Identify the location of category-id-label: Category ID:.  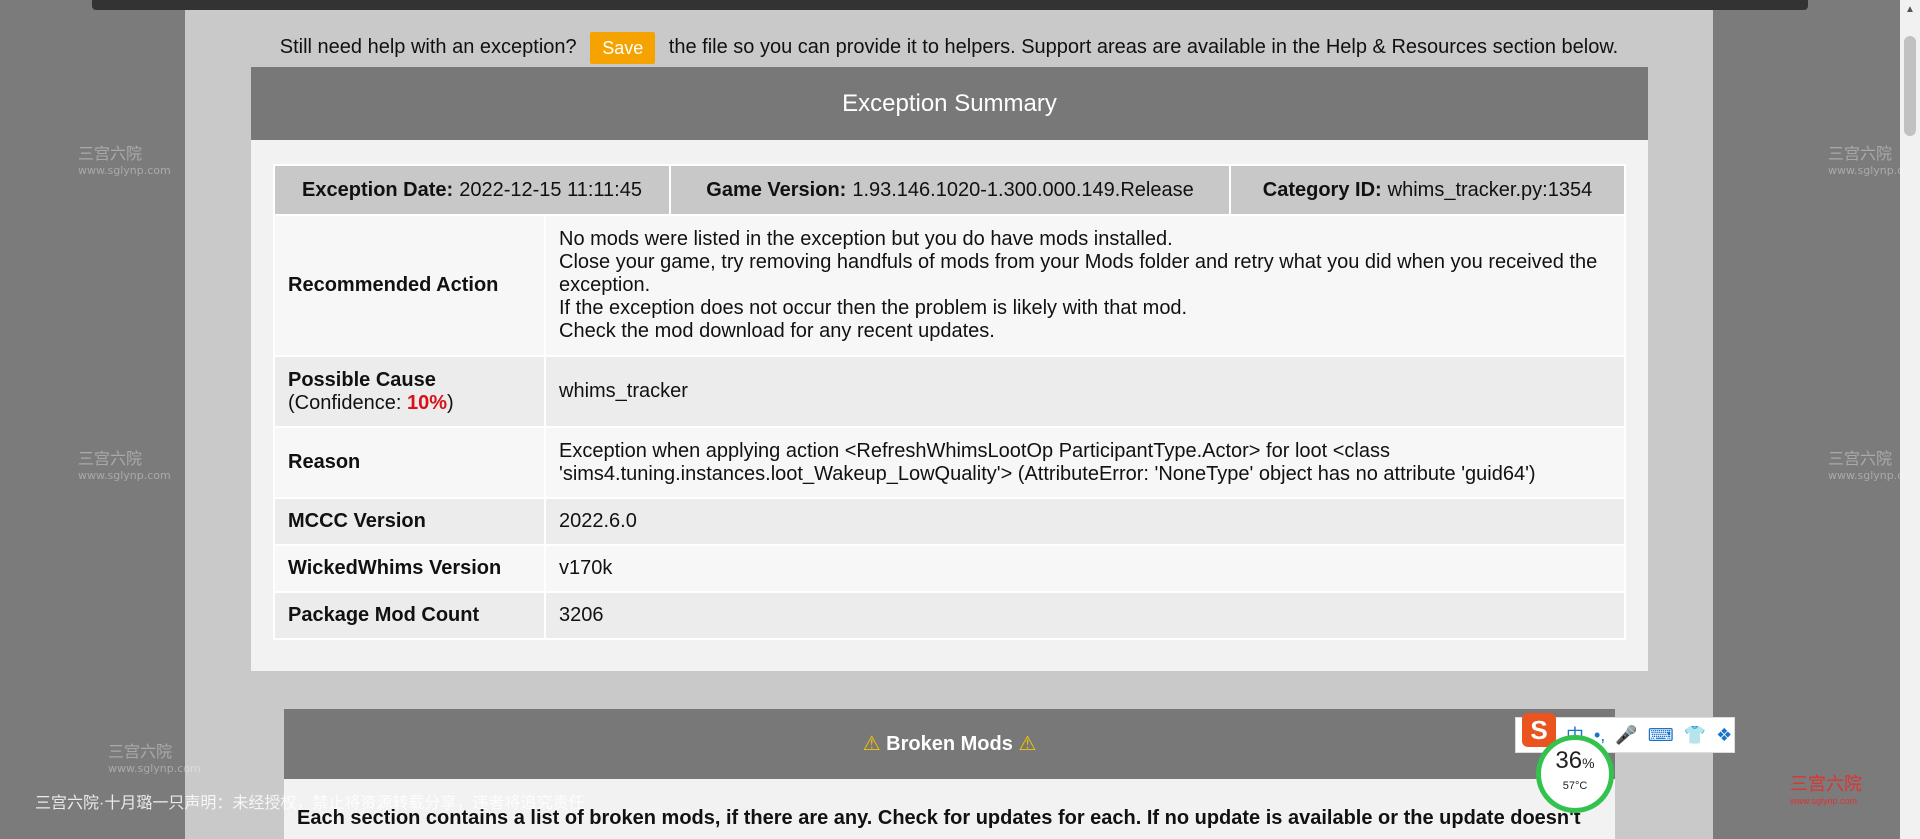
(1322, 189).